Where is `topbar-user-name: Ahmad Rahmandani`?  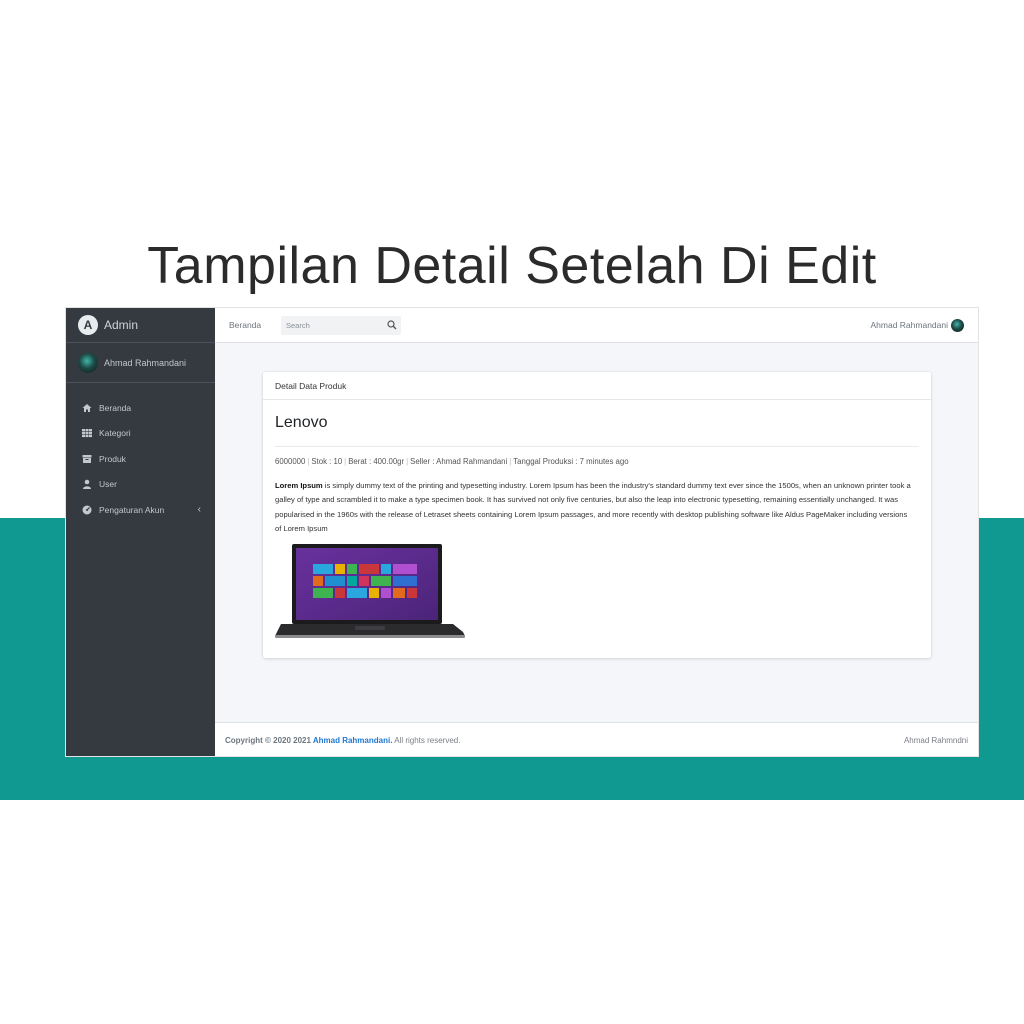 topbar-user-name: Ahmad Rahmandani is located at coordinates (910, 325).